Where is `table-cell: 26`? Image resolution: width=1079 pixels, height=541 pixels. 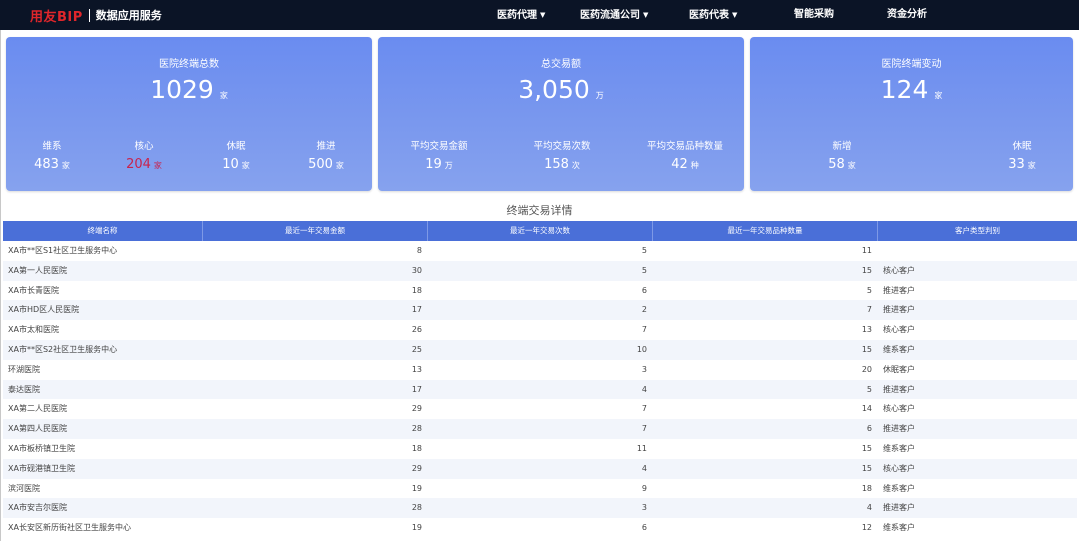
table-cell: 26 is located at coordinates (416, 330).